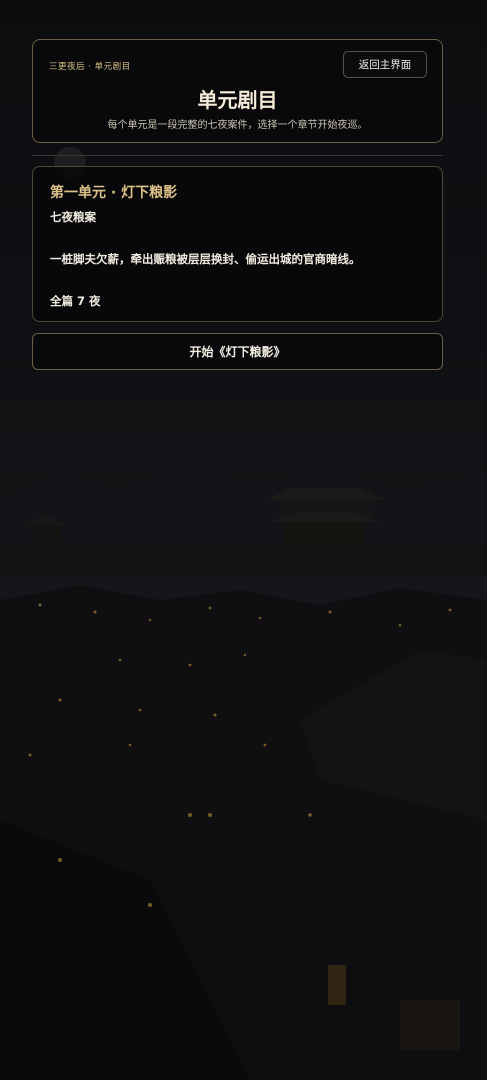 This screenshot has width=487, height=1080. I want to click on unit-night-count: 全篇 7 夜, so click(75, 301).